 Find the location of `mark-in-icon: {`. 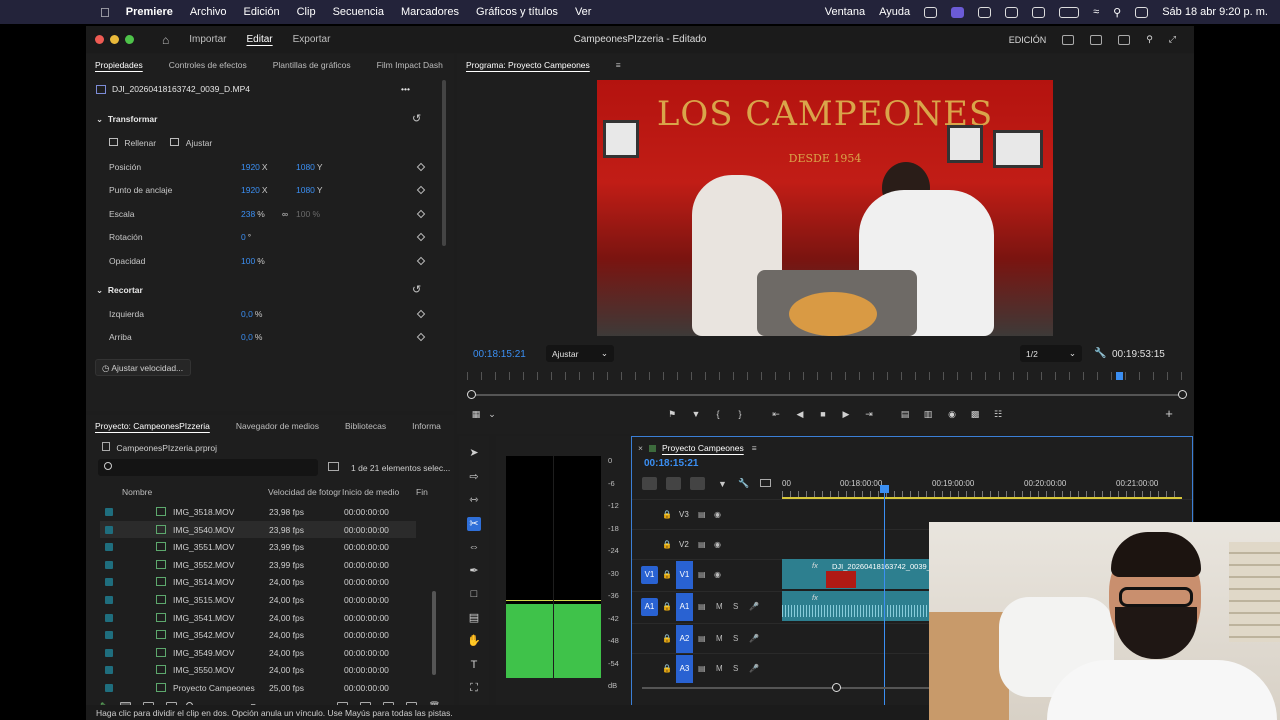

mark-in-icon: { is located at coordinates (718, 414).